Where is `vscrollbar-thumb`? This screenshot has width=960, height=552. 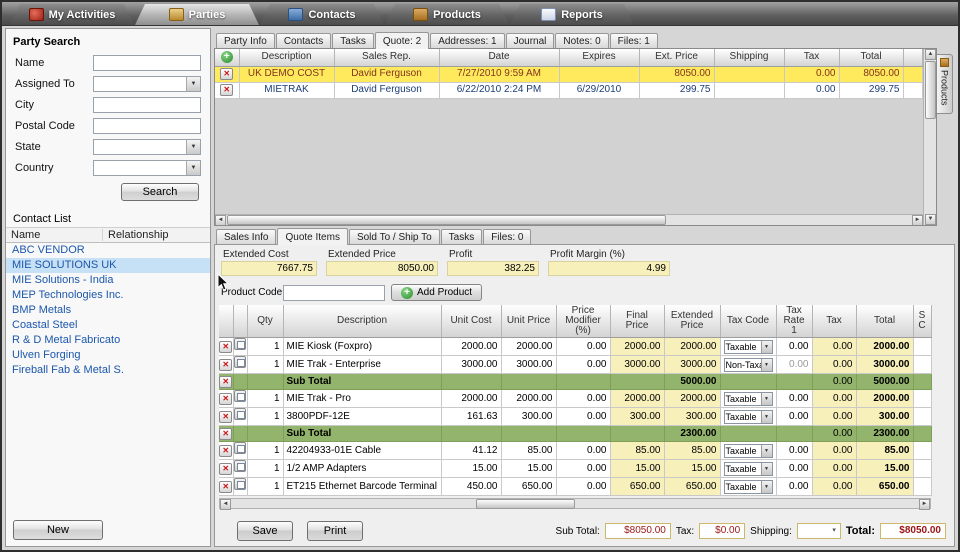 vscrollbar-thumb is located at coordinates (930, 90).